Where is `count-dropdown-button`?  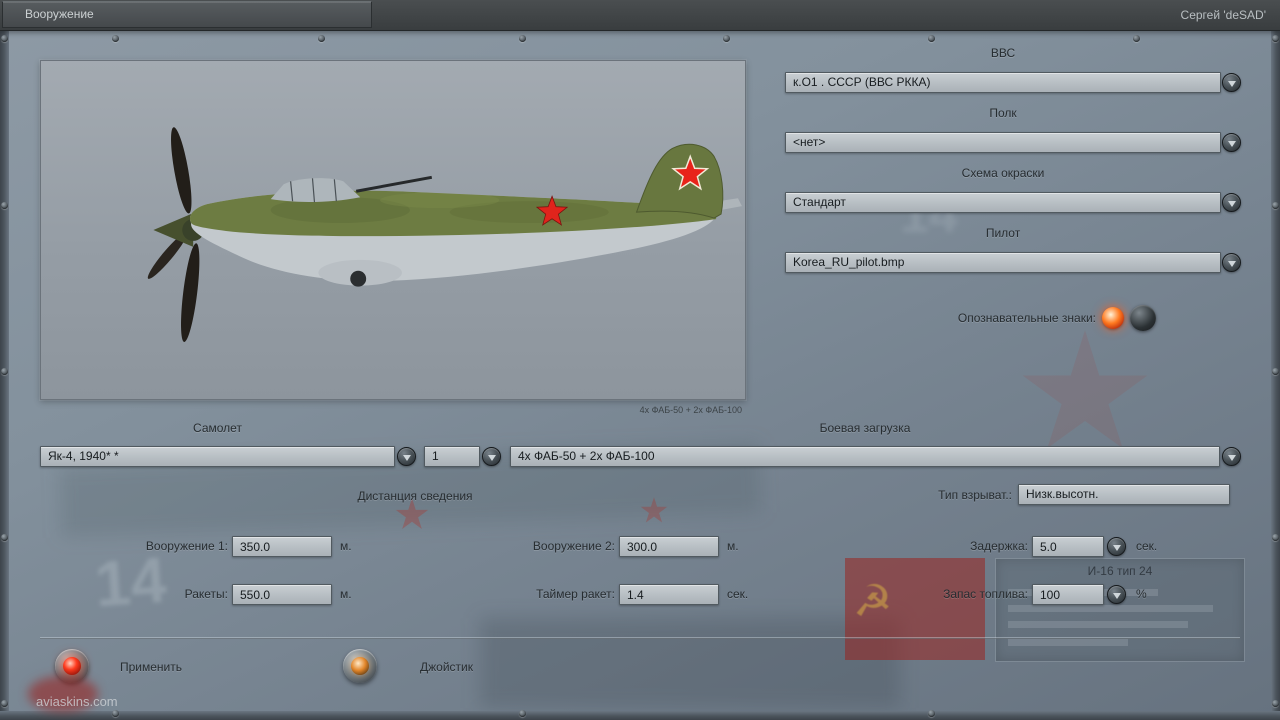
count-dropdown-button is located at coordinates (491, 456).